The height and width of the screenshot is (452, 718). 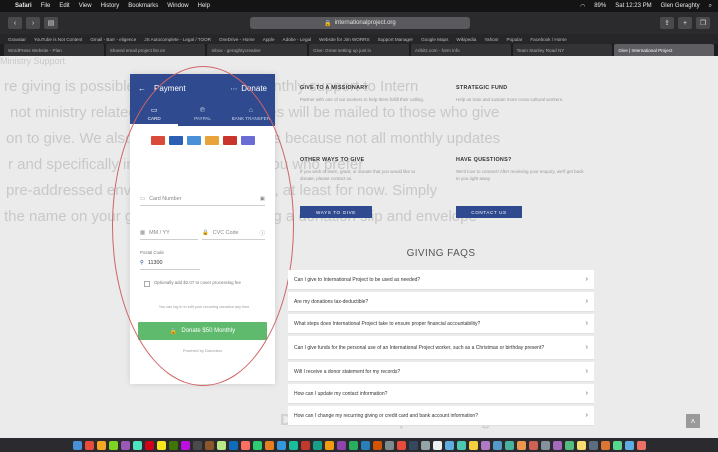 What do you see at coordinates (154, 114) in the screenshot?
I see `method-card: ▭ CARD` at bounding box center [154, 114].